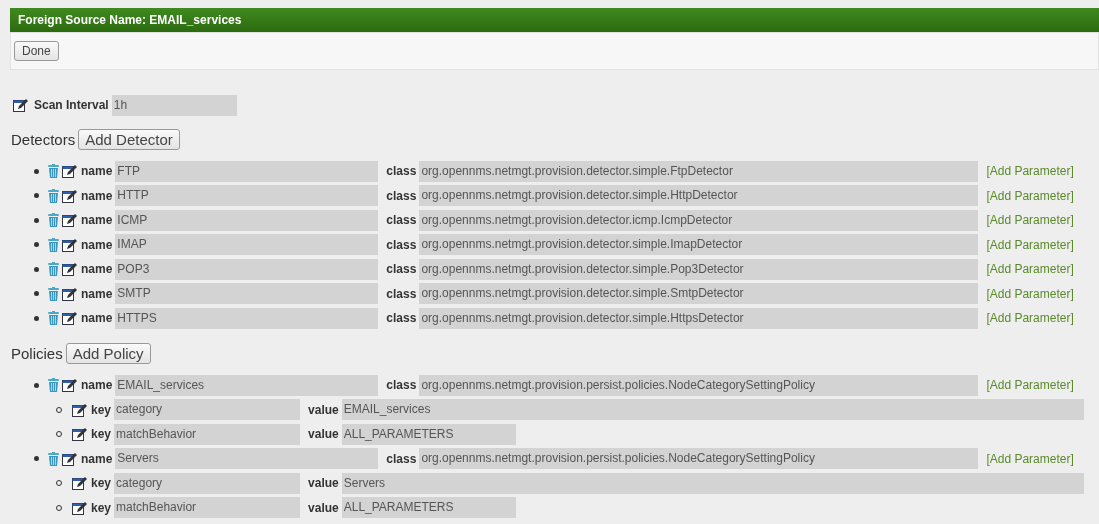 The height and width of the screenshot is (524, 1099). What do you see at coordinates (699, 171) in the screenshot?
I see `class-field: org.opennms.netmgt.provision.detector.simple.FtpDetector` at bounding box center [699, 171].